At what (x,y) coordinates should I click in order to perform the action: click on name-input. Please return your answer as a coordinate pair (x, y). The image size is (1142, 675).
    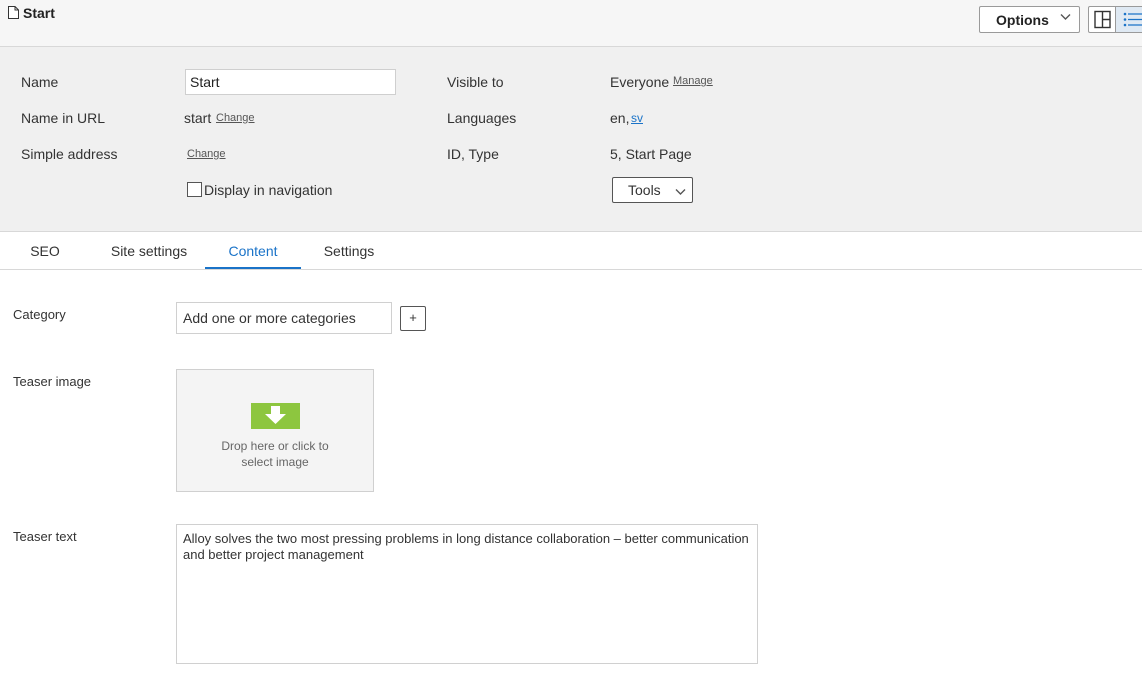
    Looking at the image, I should click on (290, 82).